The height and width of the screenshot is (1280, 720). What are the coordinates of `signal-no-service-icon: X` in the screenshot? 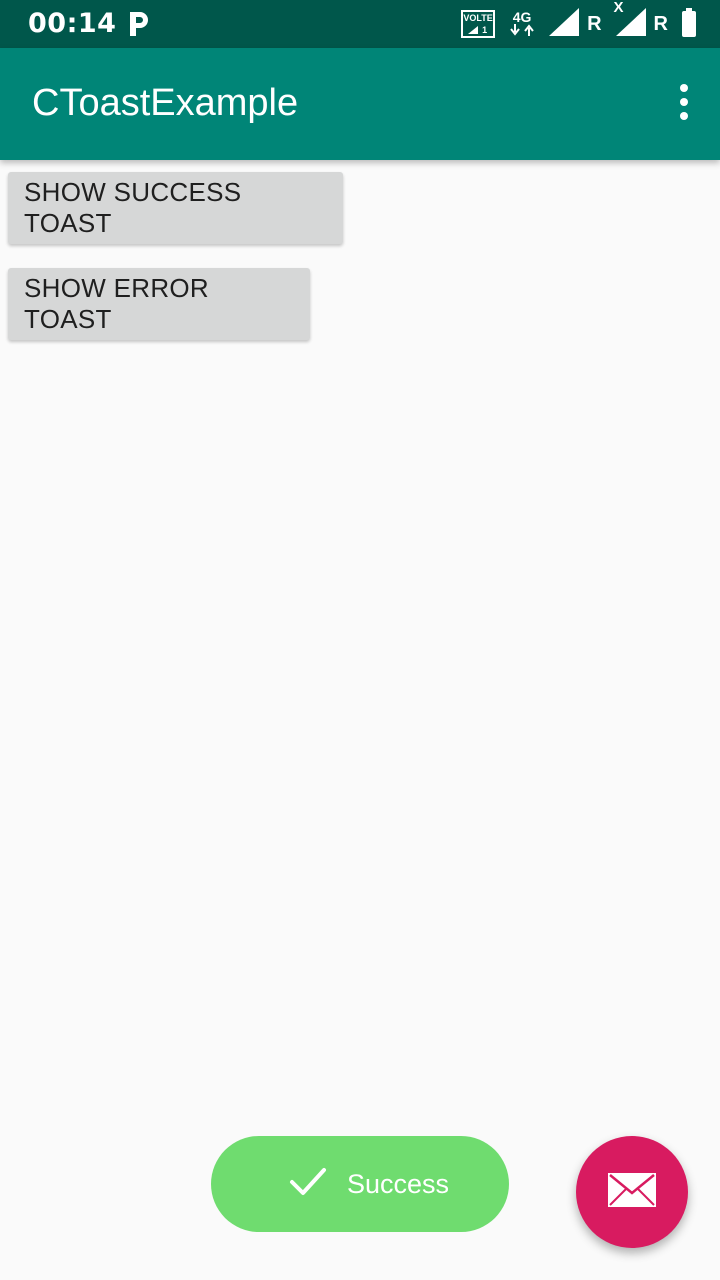 It's located at (630, 20).